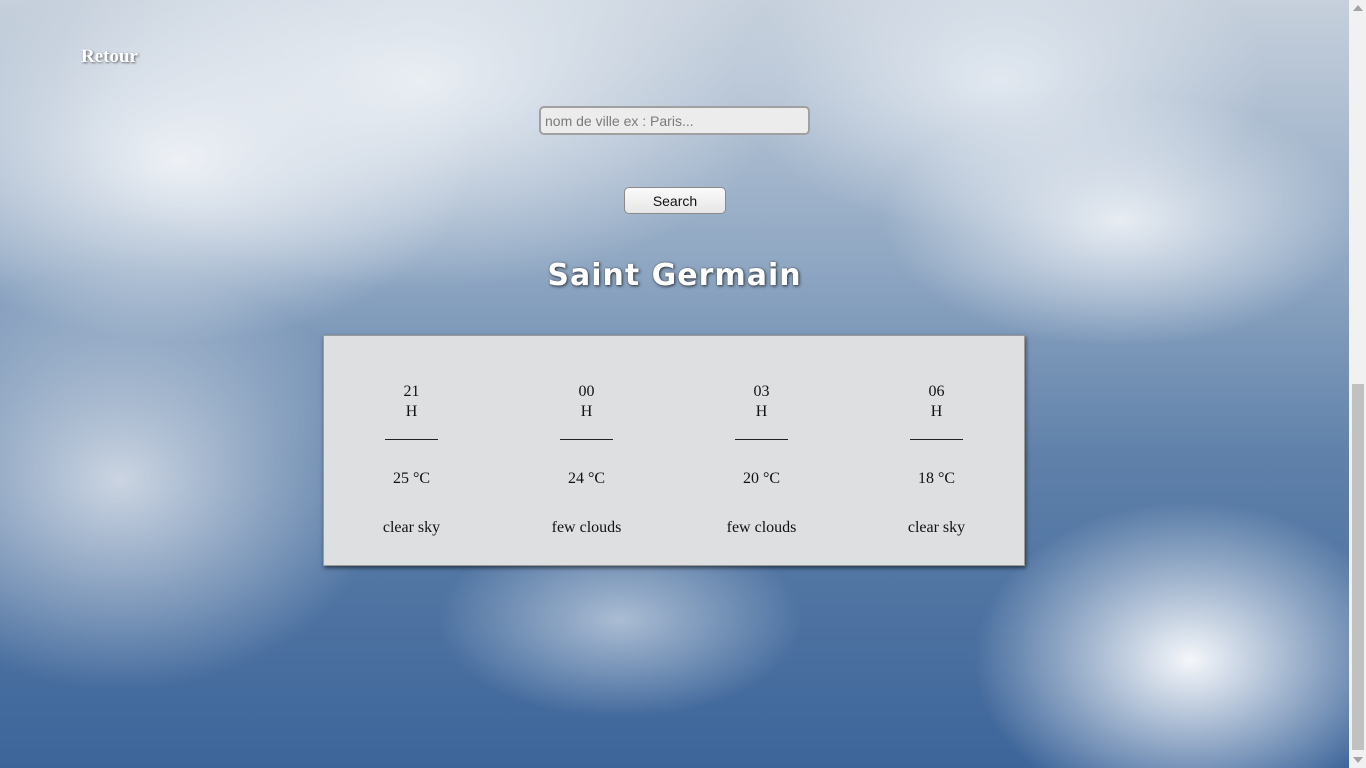 The image size is (1366, 768). What do you see at coordinates (586, 391) in the screenshot?
I see `forecast-hour: 00` at bounding box center [586, 391].